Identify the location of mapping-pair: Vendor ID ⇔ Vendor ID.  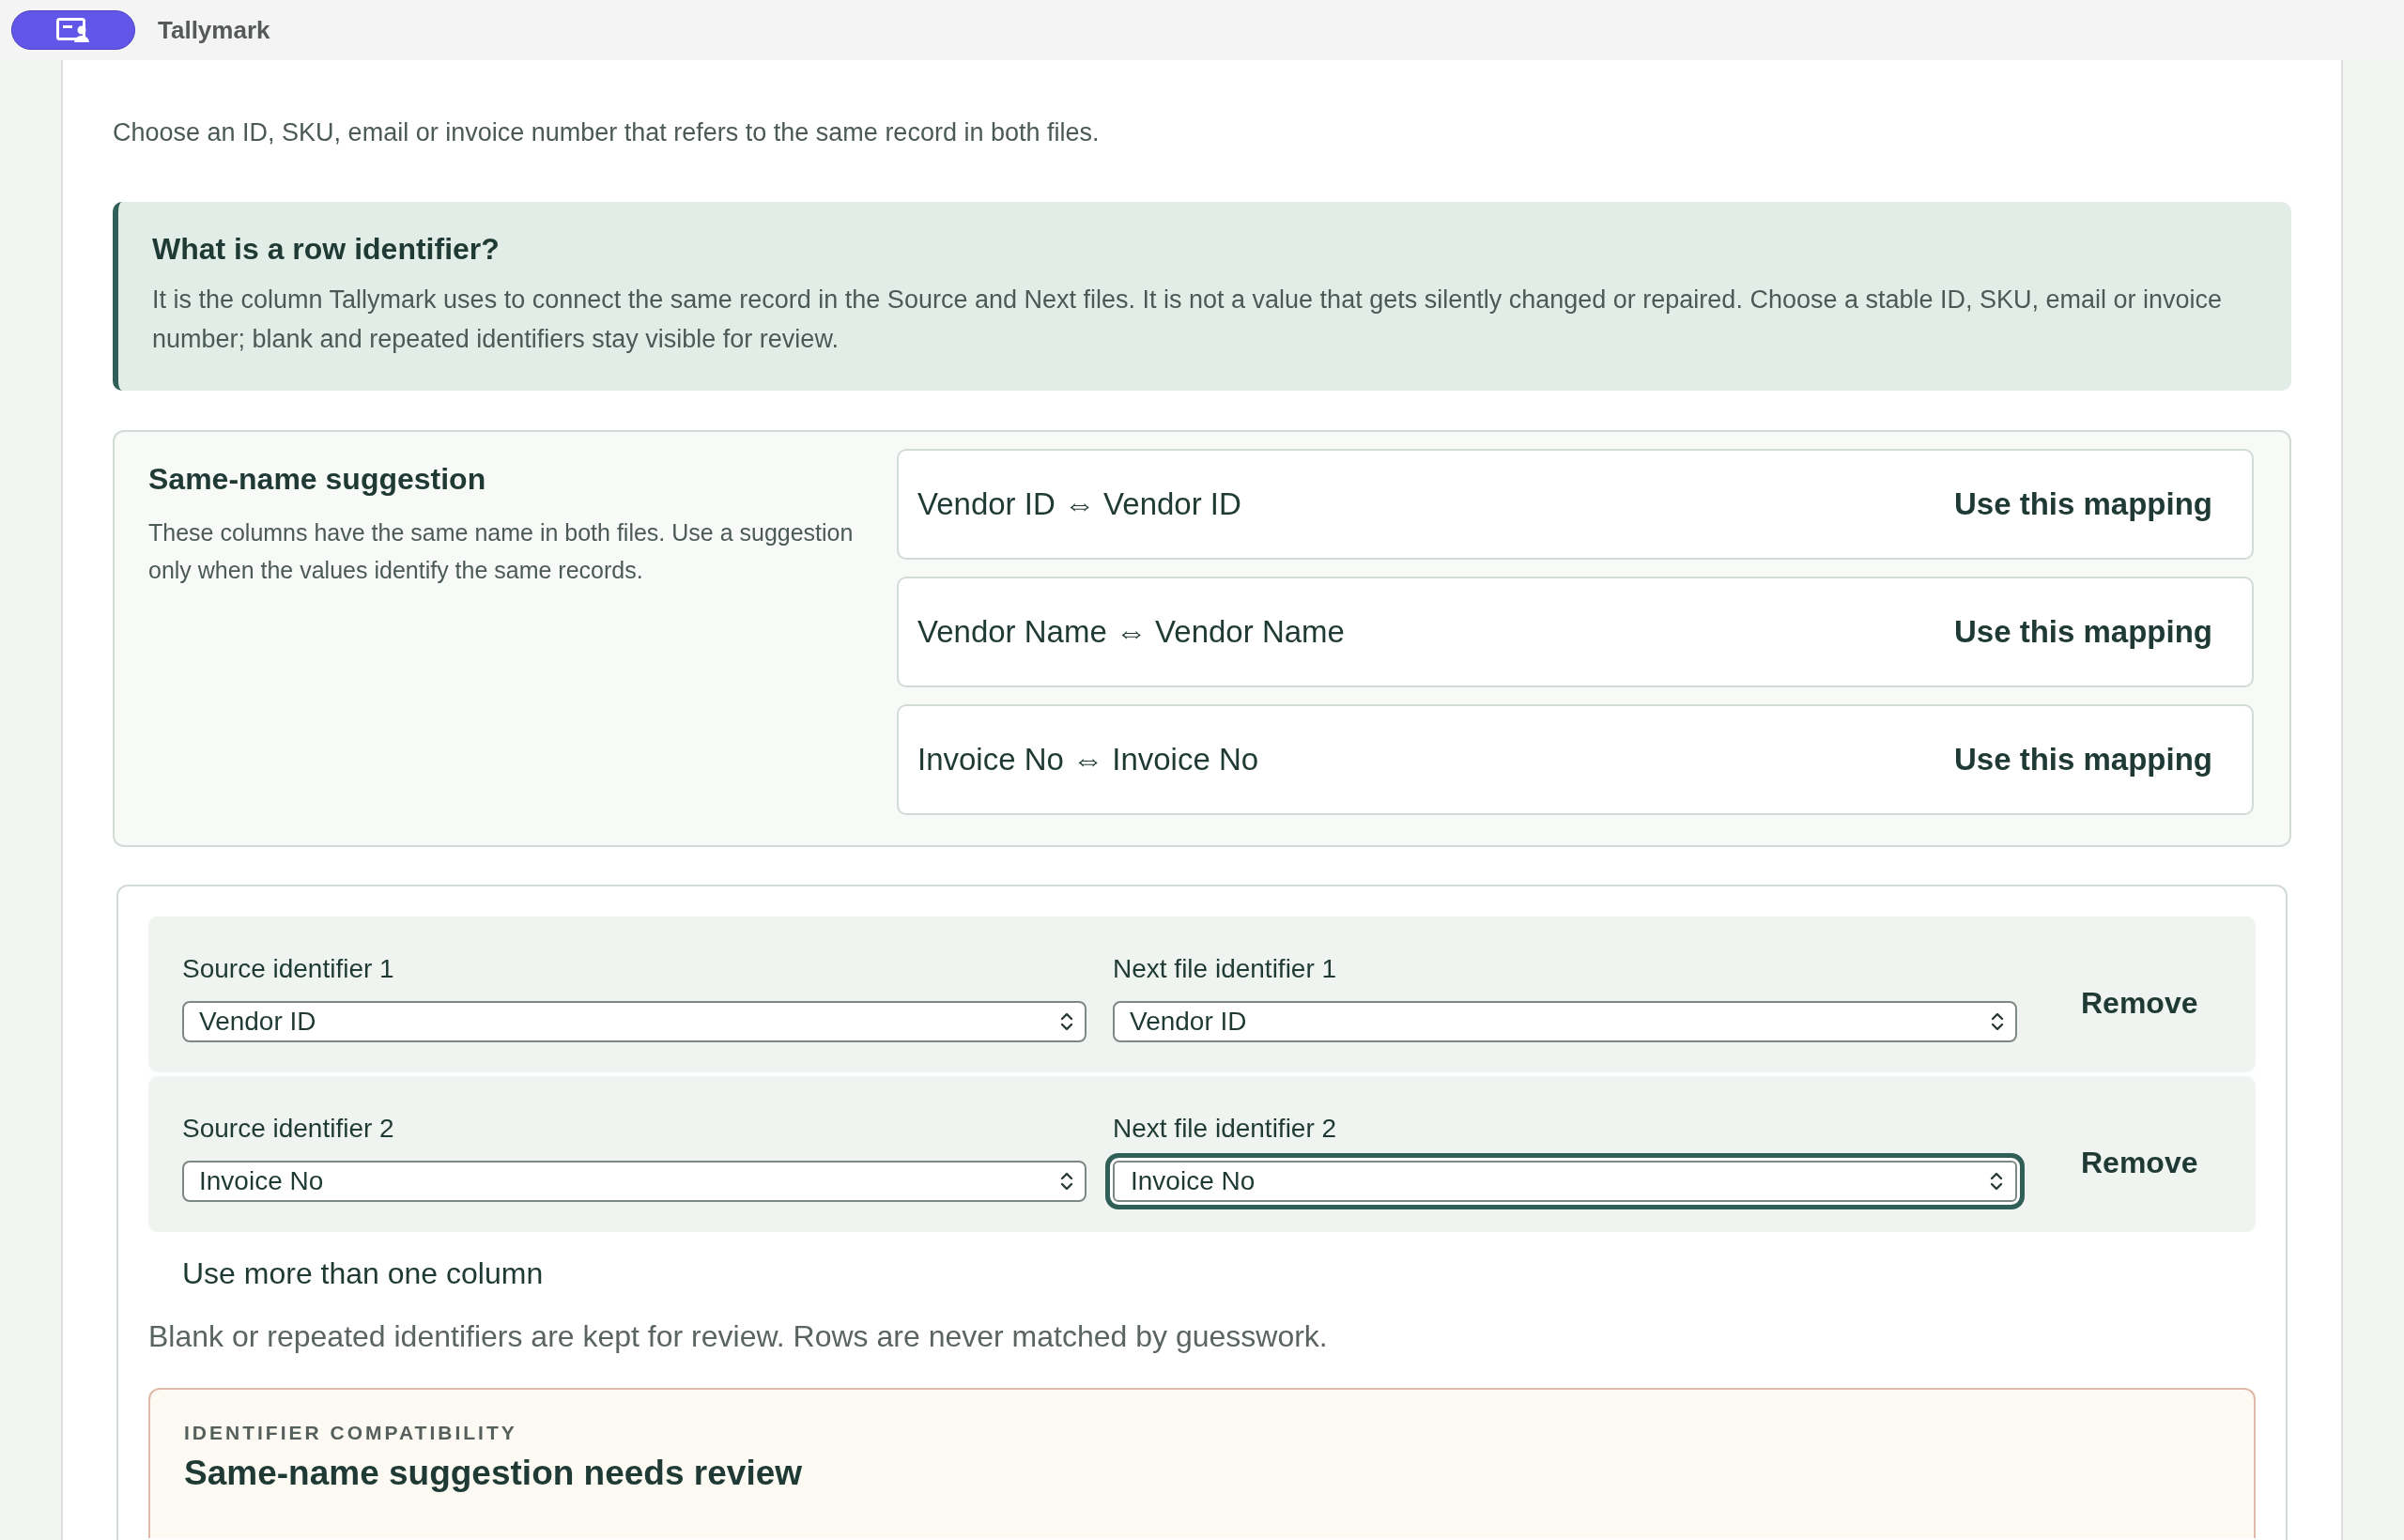
(1079, 504).